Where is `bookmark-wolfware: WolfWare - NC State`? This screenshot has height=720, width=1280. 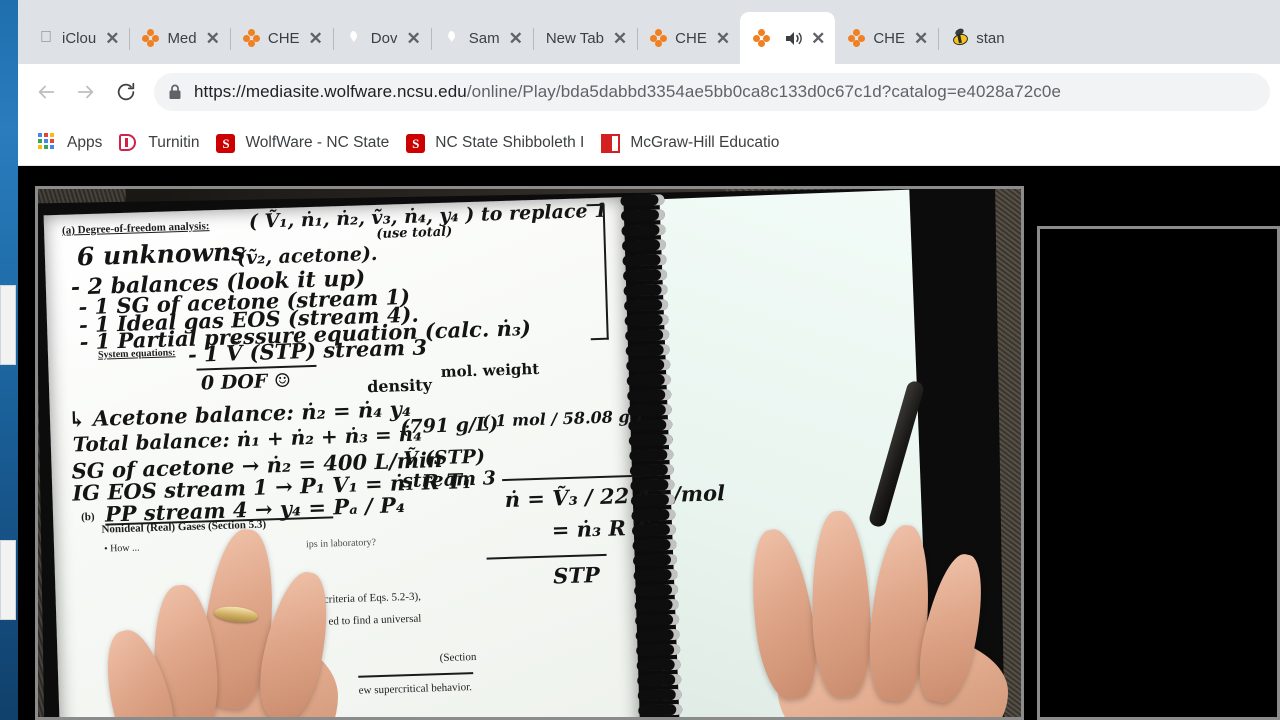
bookmark-wolfware: WolfWare - NC State is located at coordinates (307, 143).